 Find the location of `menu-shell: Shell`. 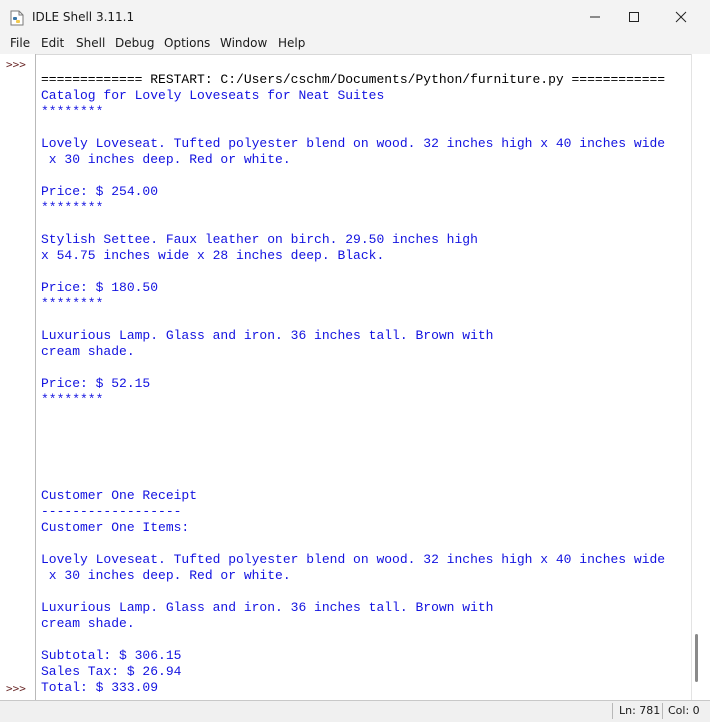

menu-shell: Shell is located at coordinates (90, 43).